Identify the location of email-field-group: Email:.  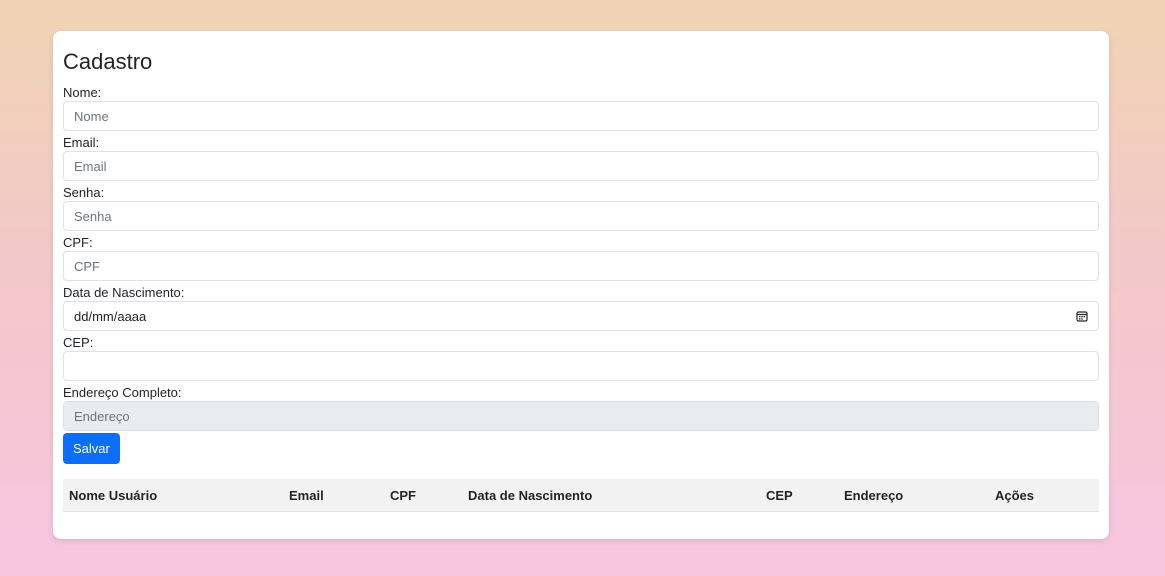
(581, 158).